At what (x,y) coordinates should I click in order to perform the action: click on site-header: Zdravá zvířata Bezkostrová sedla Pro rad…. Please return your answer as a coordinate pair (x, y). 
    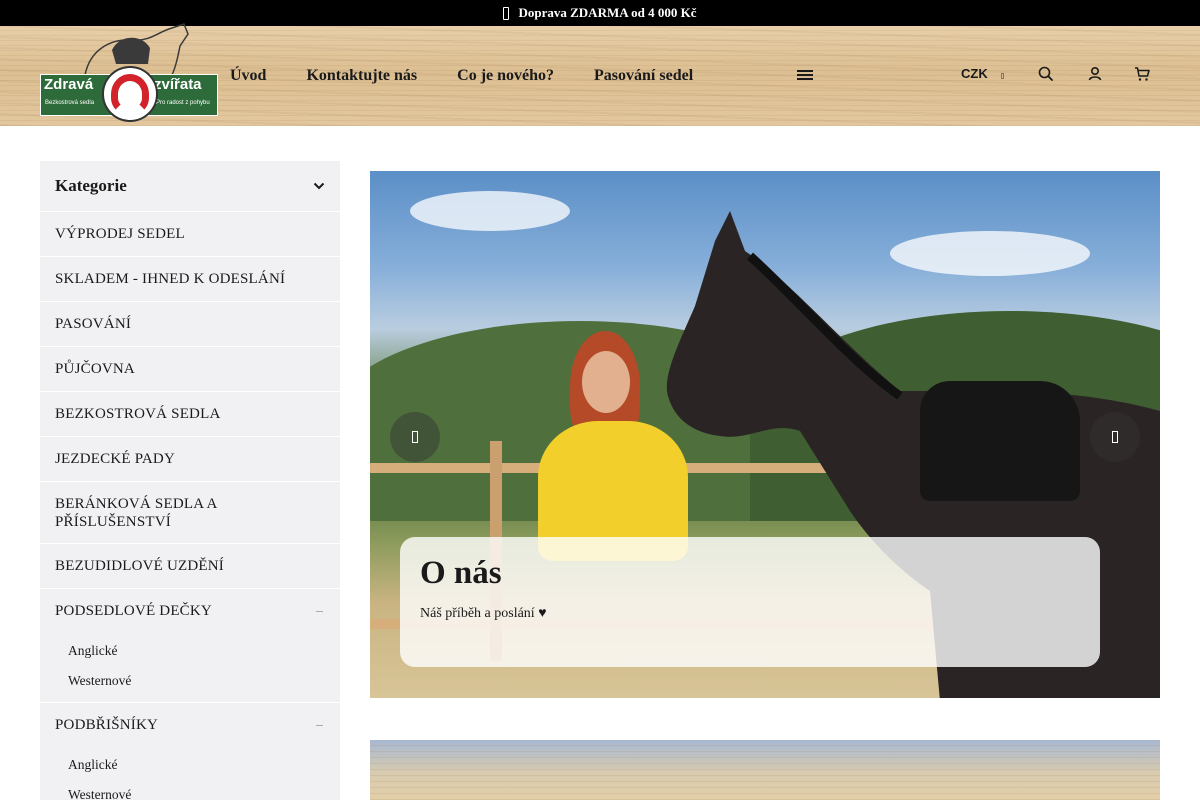
    Looking at the image, I should click on (600, 74).